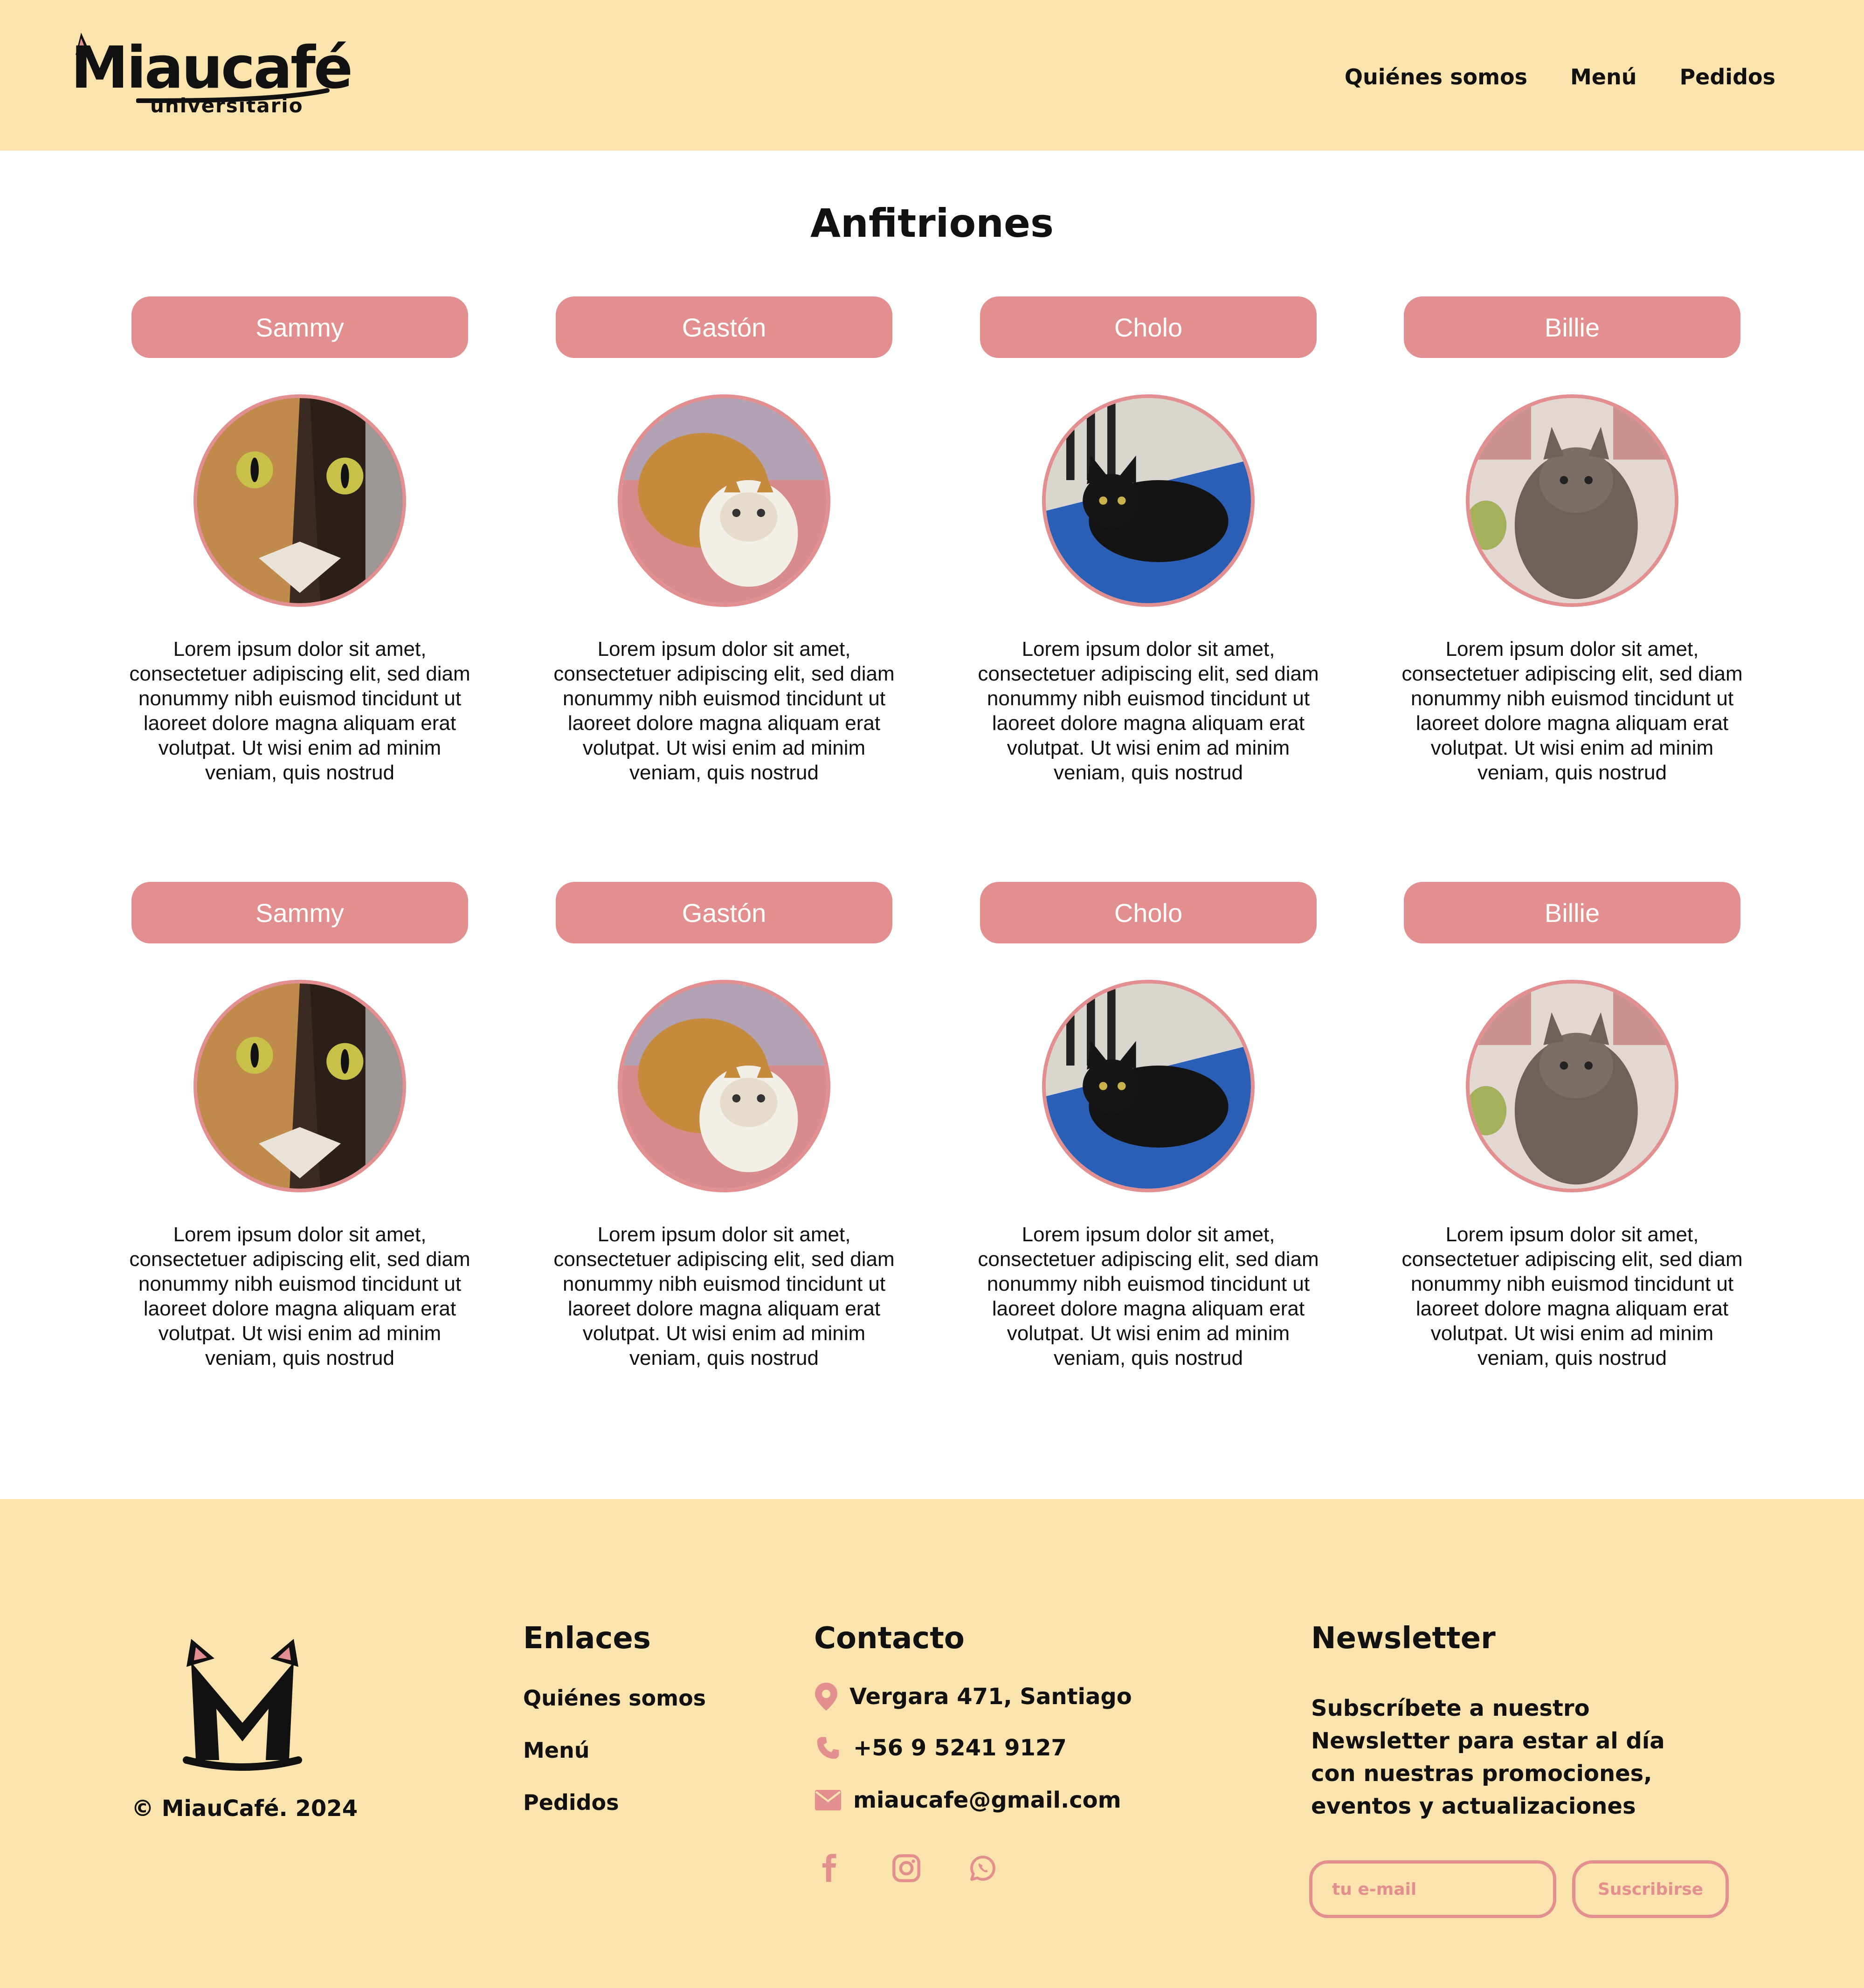 This screenshot has width=1864, height=1988. I want to click on location-pin-icon, so click(826, 1697).